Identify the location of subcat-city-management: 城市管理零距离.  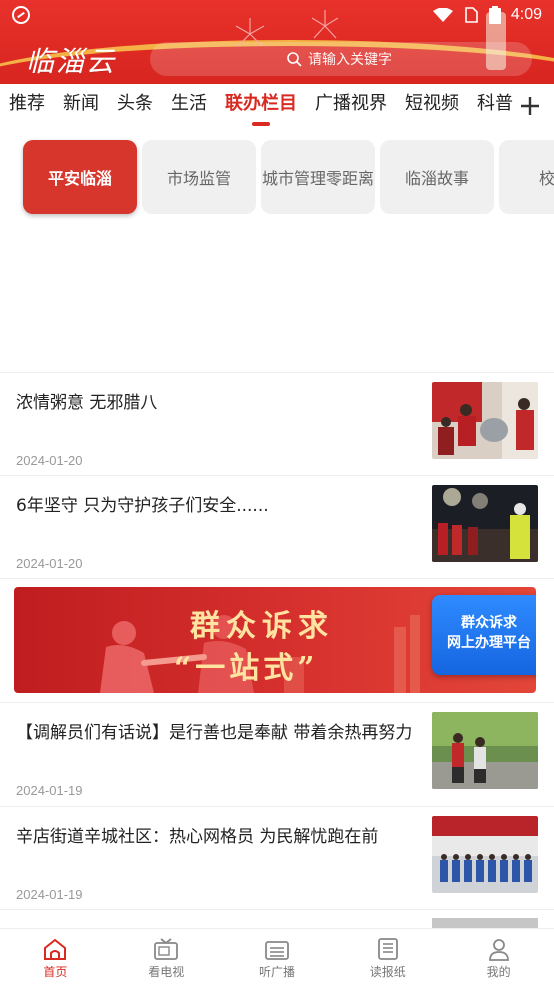
(318, 177).